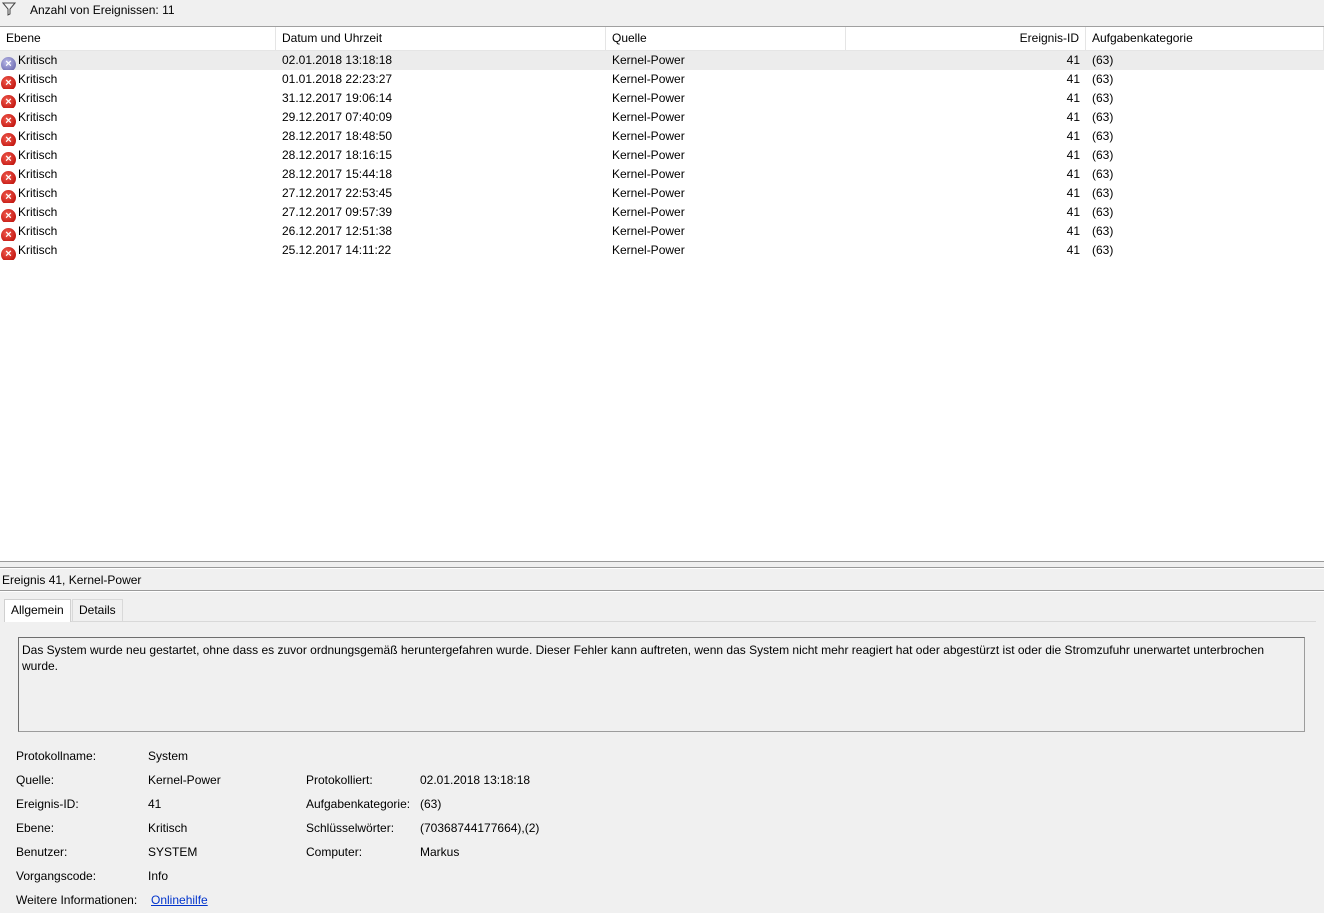 This screenshot has width=1324, height=914. What do you see at coordinates (155, 804) in the screenshot?
I see `value-event-id: 41` at bounding box center [155, 804].